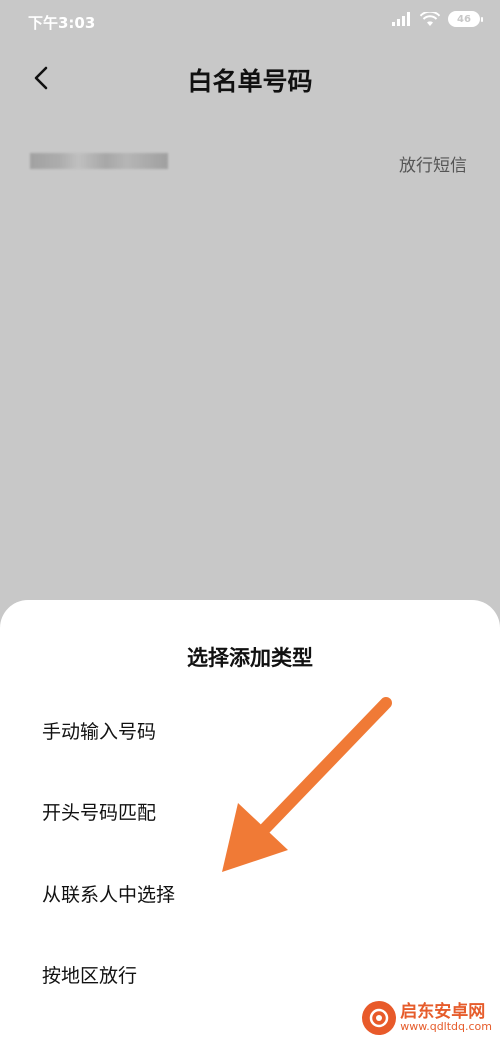  Describe the element at coordinates (250, 21) in the screenshot. I see `status-bar: 下午3:03 46` at that location.